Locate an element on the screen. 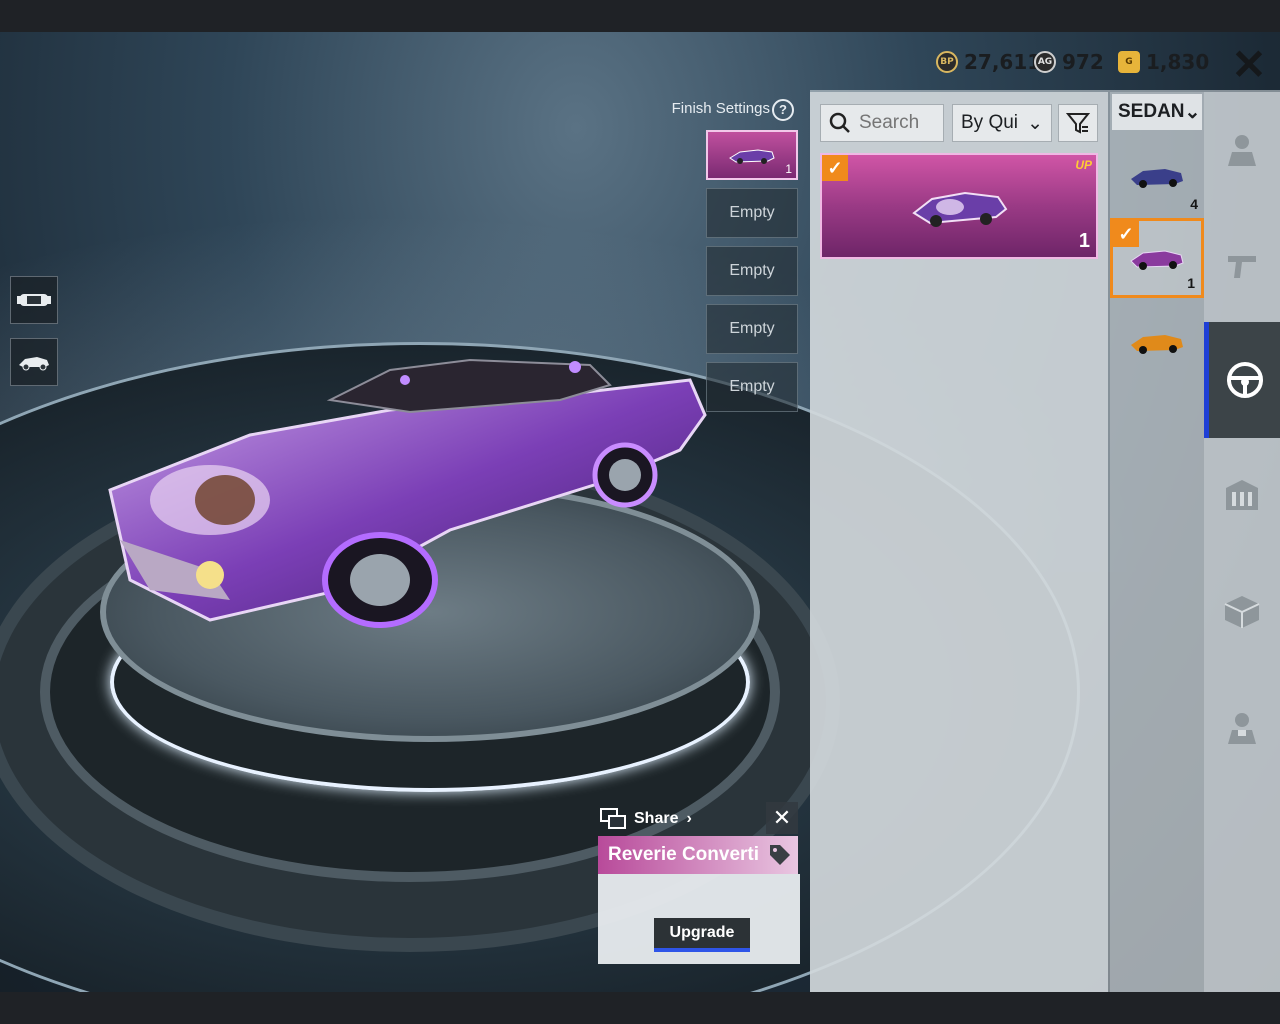  tab-vehicles is located at coordinates (1242, 380).